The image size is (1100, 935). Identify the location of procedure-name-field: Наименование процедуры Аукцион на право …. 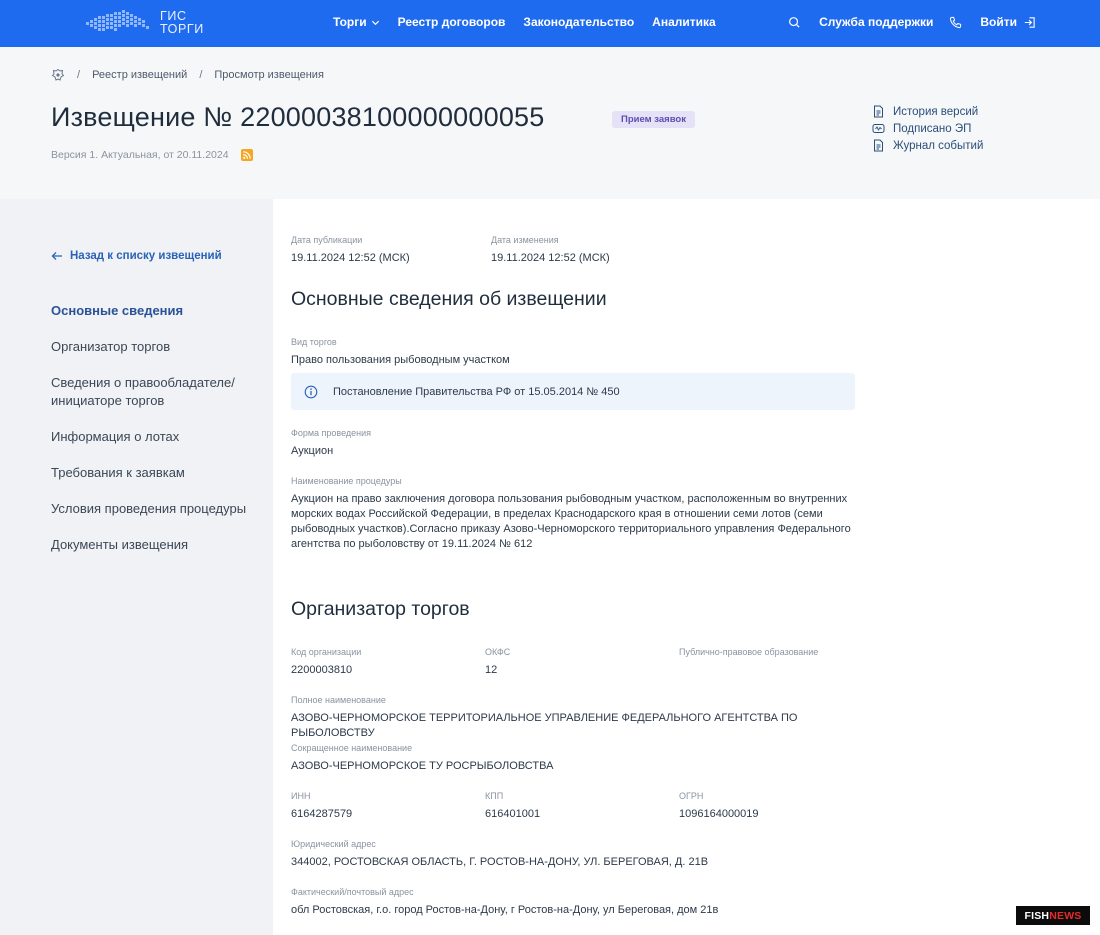
(573, 514).